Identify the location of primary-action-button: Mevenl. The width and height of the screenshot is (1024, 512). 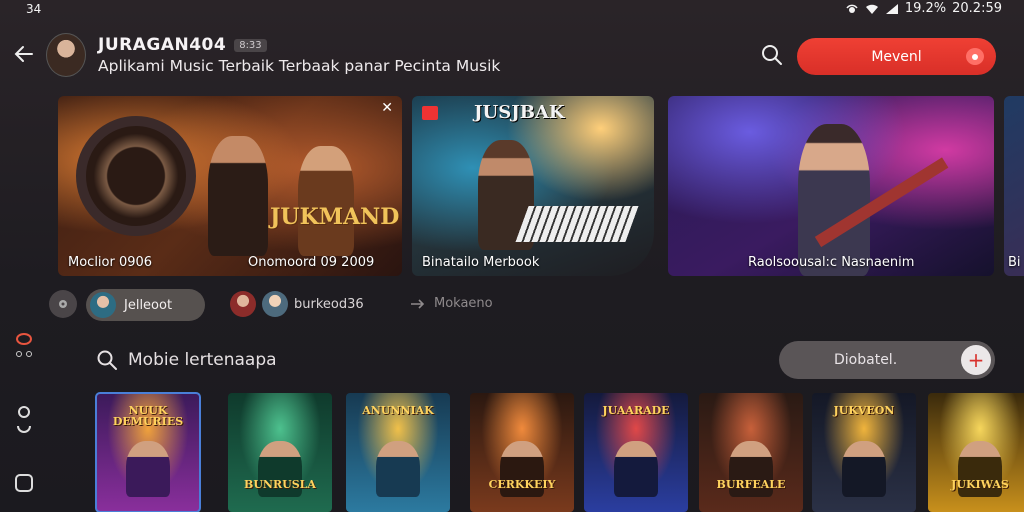
(896, 56).